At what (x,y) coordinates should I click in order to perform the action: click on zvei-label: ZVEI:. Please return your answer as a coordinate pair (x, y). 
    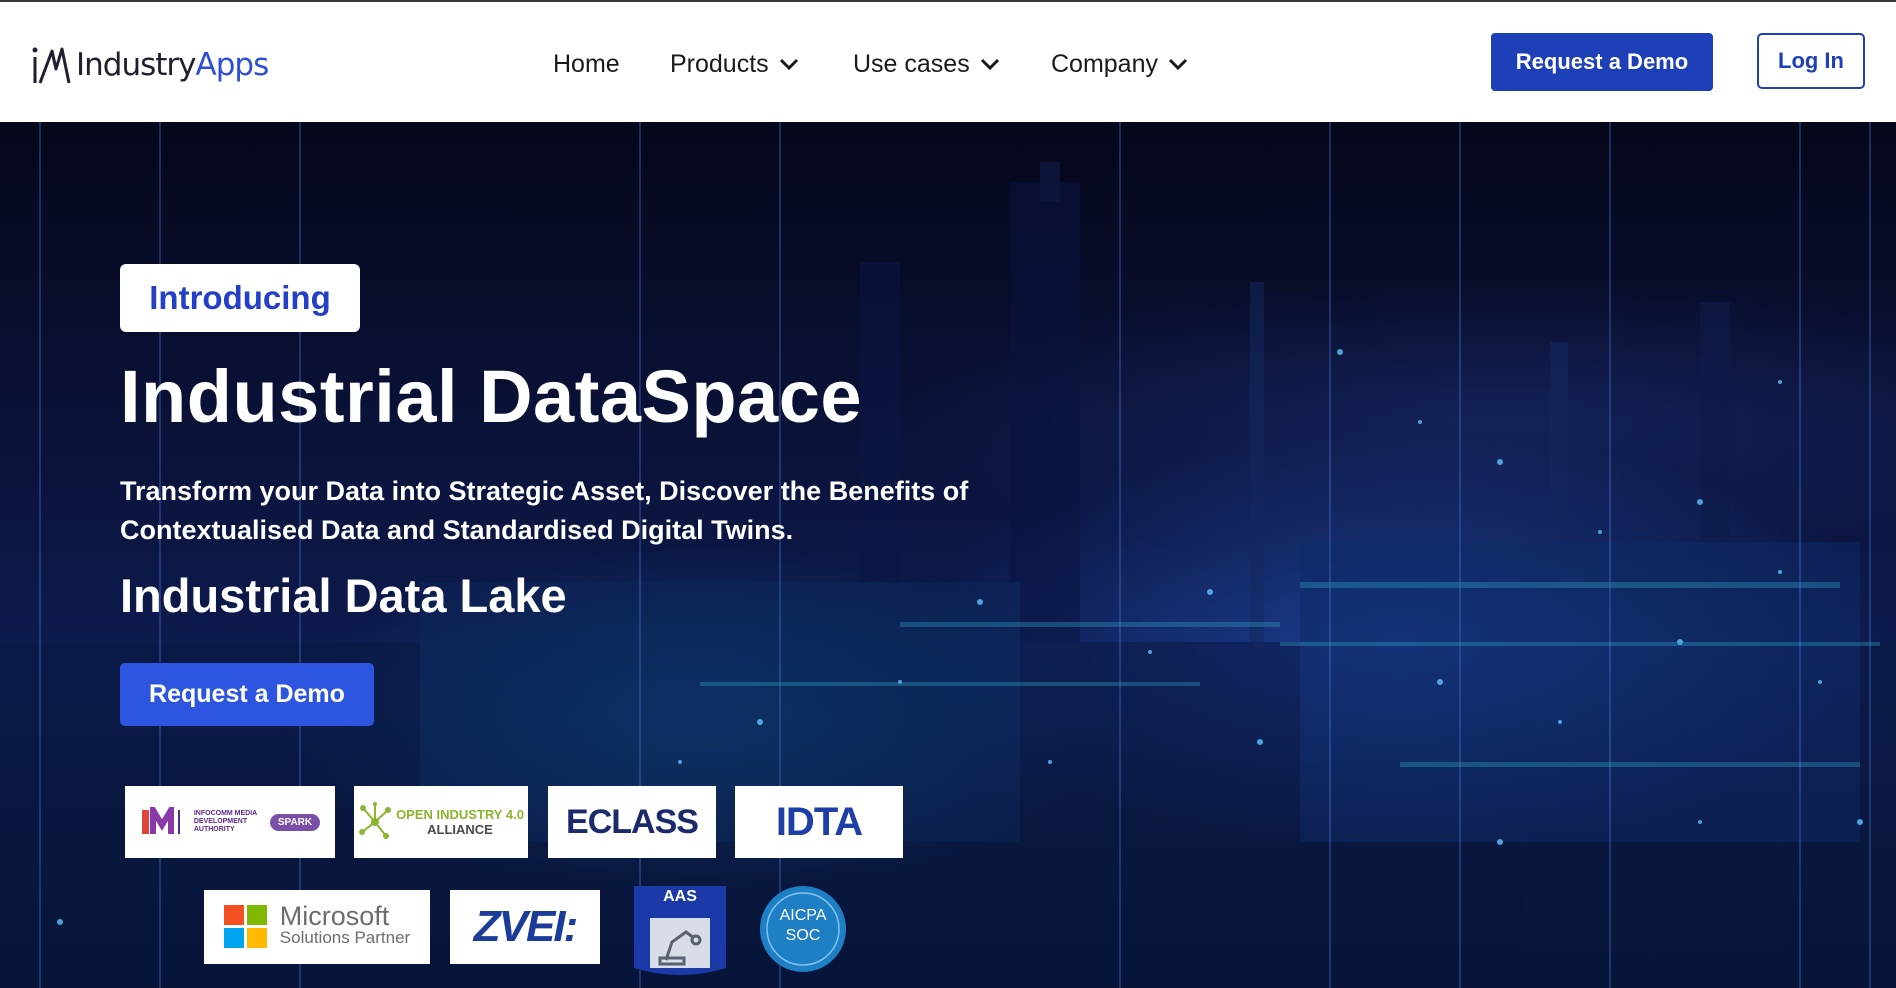
    Looking at the image, I should click on (525, 926).